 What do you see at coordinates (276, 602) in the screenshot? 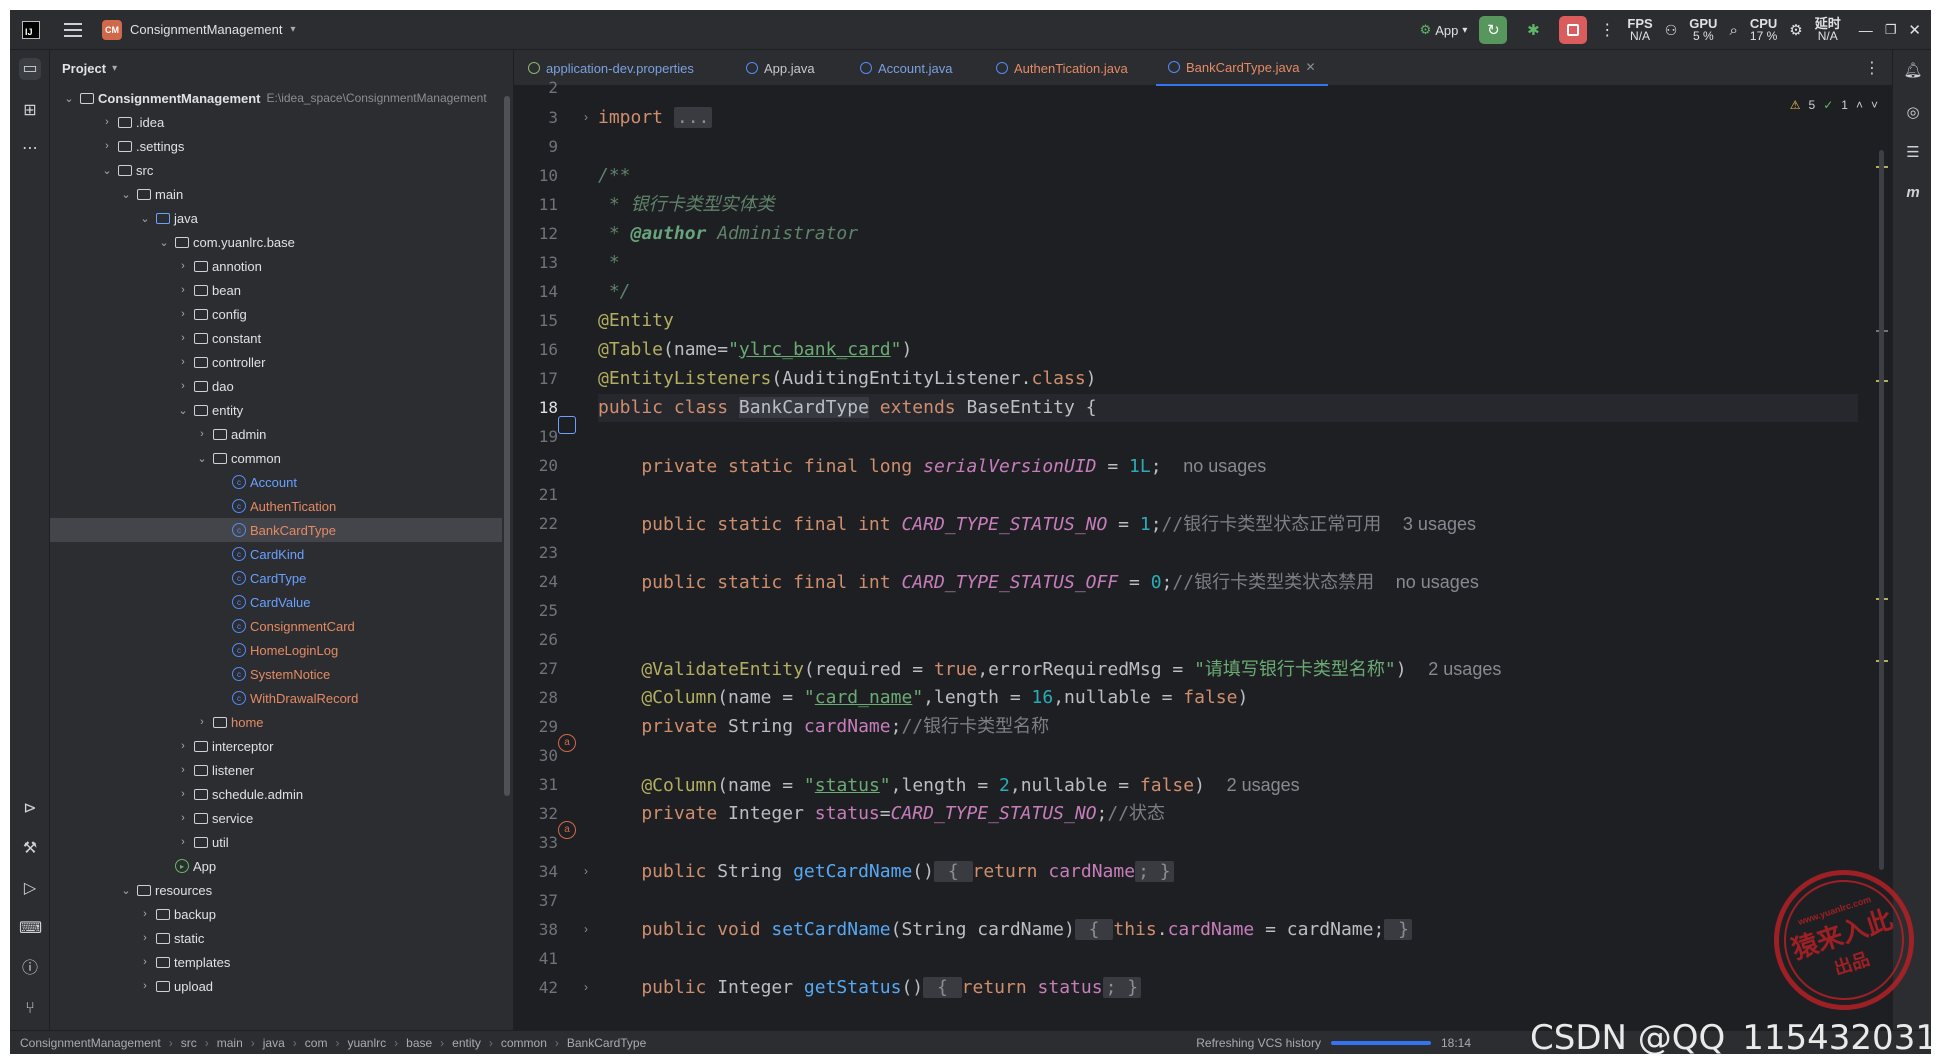
I see `tree-item-cardvalue: c CardValue` at bounding box center [276, 602].